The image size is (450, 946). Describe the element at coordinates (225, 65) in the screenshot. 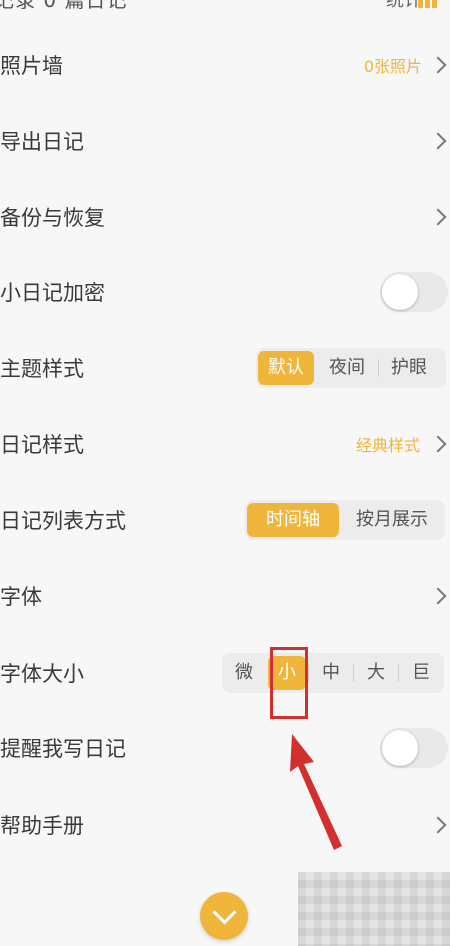

I see `settings-row-photo-wall: 照片墙 0张照片` at that location.